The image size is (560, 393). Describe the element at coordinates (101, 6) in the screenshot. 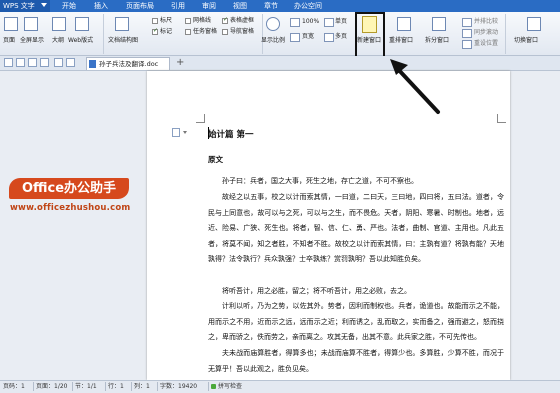

I see `menu-insert: 插入` at that location.